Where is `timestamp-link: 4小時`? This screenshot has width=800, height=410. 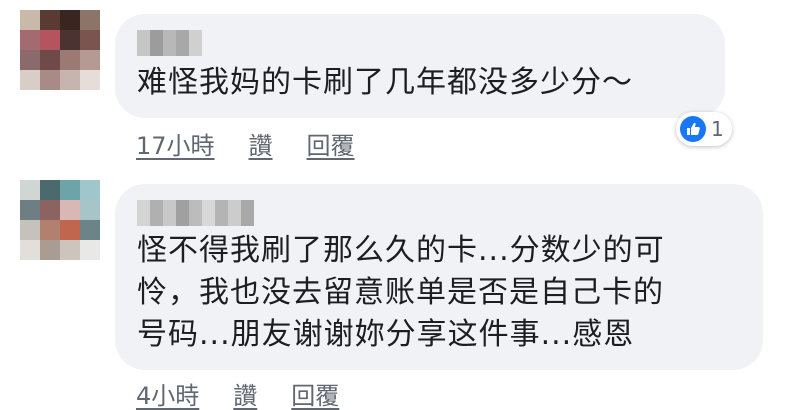
timestamp-link: 4小時 is located at coordinates (167, 393).